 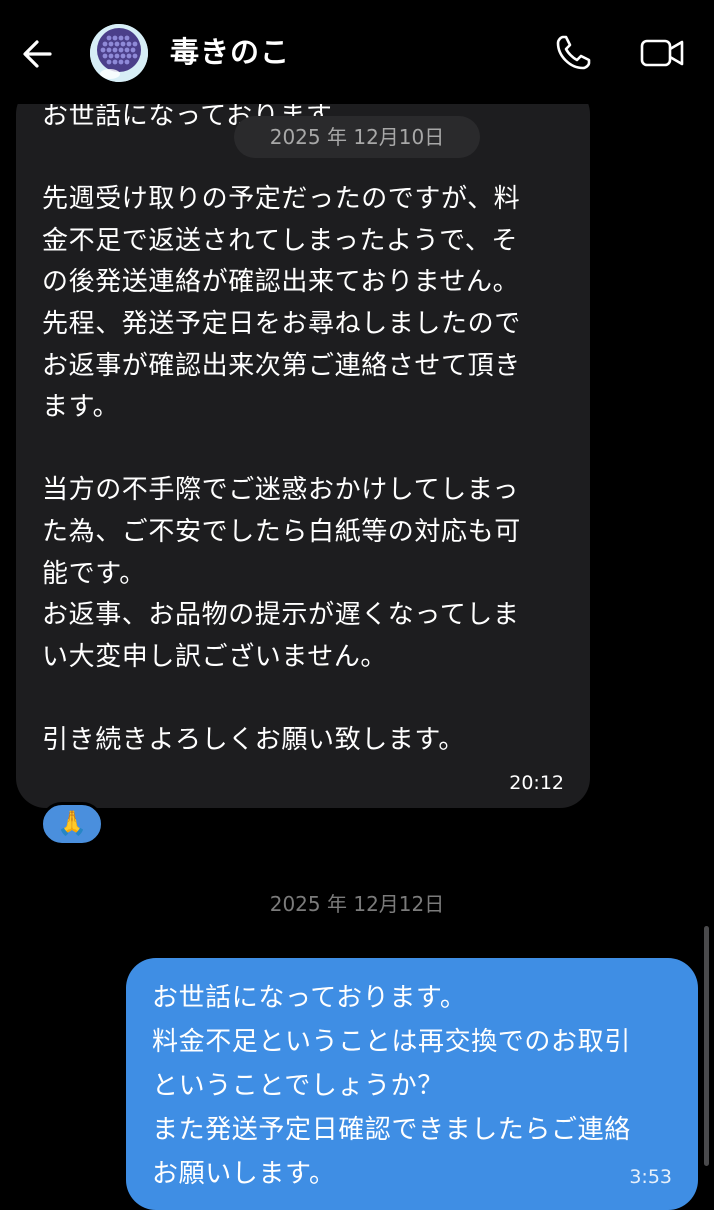 What do you see at coordinates (536, 783) in the screenshot?
I see `incoming-message-time: 20:12` at bounding box center [536, 783].